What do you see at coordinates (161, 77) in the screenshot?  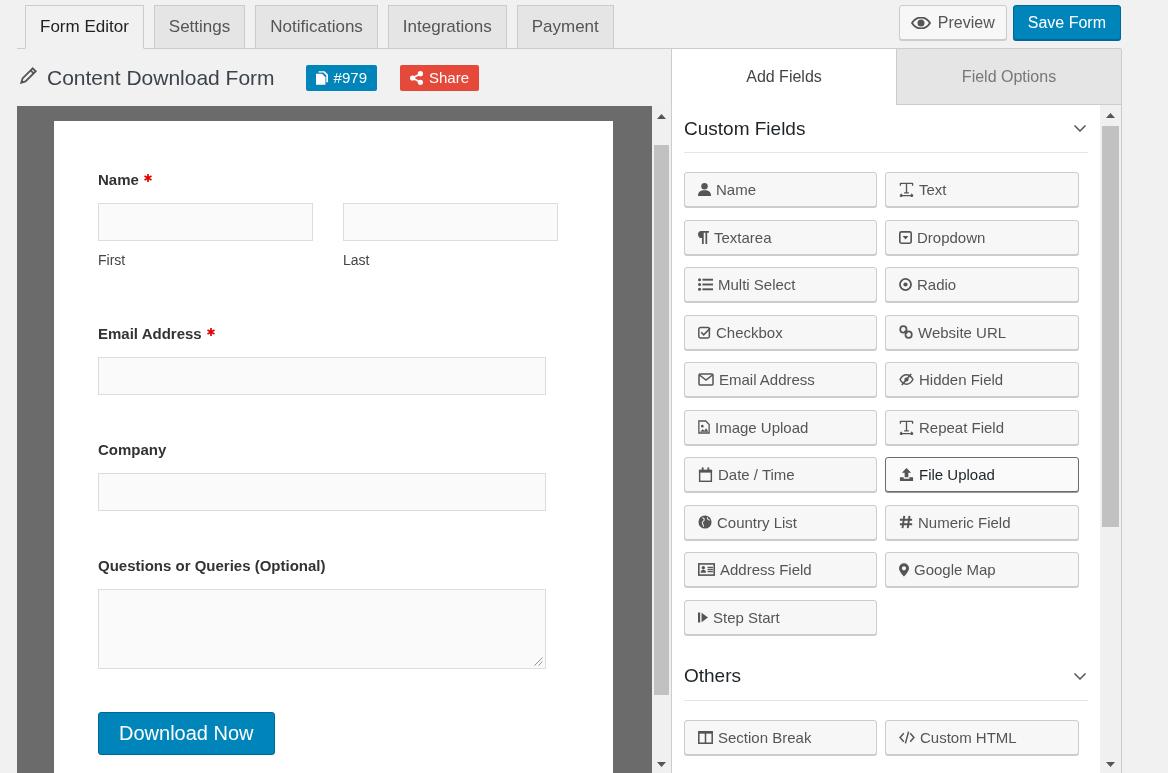 I see `form-title: Content Download Form` at bounding box center [161, 77].